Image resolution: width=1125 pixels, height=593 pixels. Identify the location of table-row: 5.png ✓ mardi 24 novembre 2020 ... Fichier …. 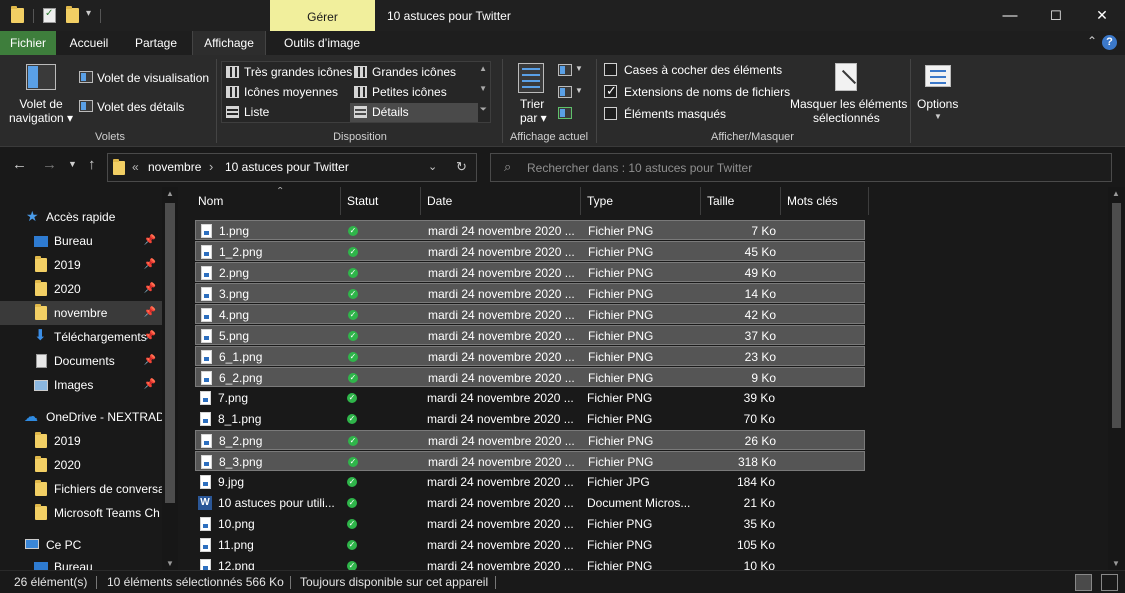
(530, 335).